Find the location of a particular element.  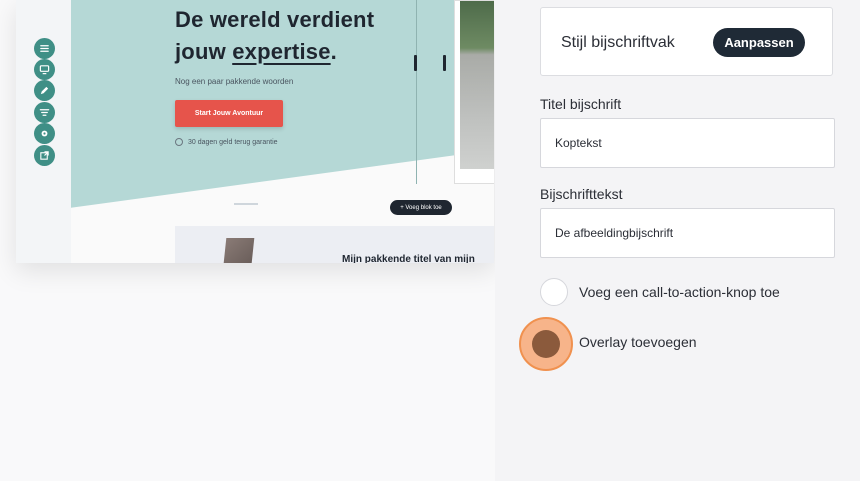

hero-cta-button: Start Jouw Avontuur is located at coordinates (229, 113).